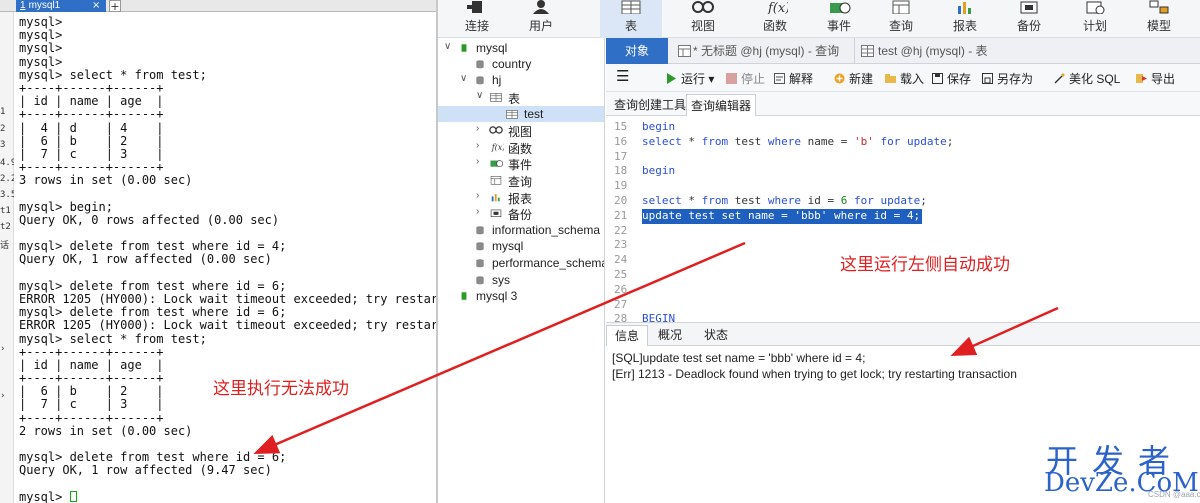 Image resolution: width=1200 pixels, height=503 pixels. What do you see at coordinates (521, 64) in the screenshot?
I see `tree-item: country` at bounding box center [521, 64].